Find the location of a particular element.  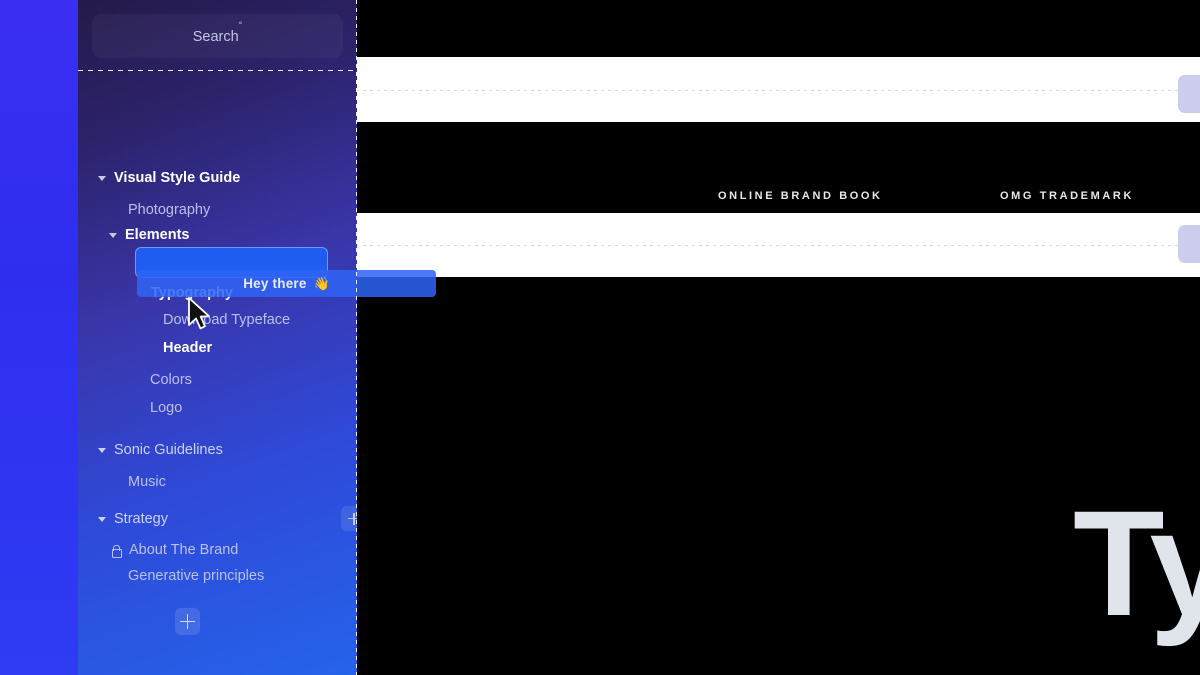

search-placeholder: Search° is located at coordinates (217, 32).